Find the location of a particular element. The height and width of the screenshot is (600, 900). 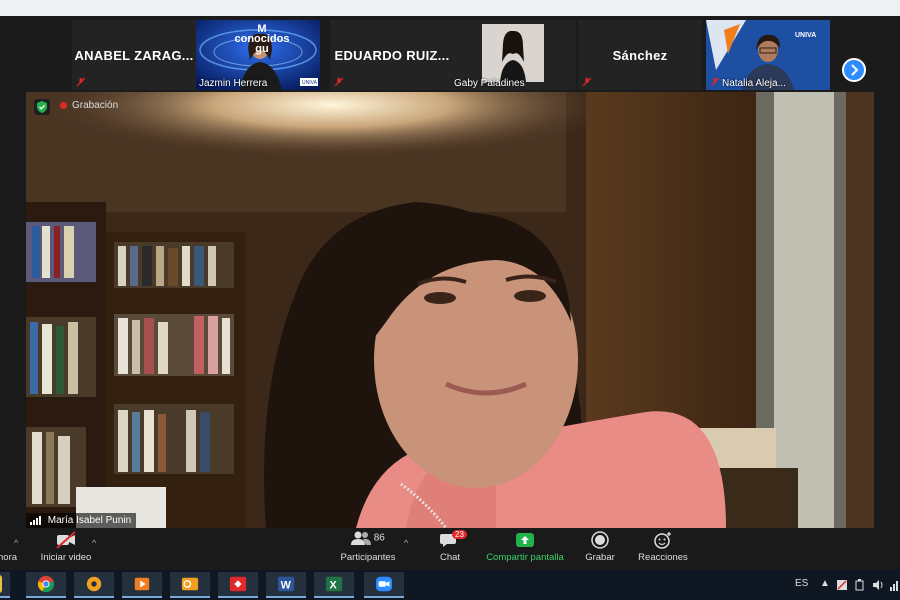

start-video-label: Iniciar video is located at coordinates (66, 557).